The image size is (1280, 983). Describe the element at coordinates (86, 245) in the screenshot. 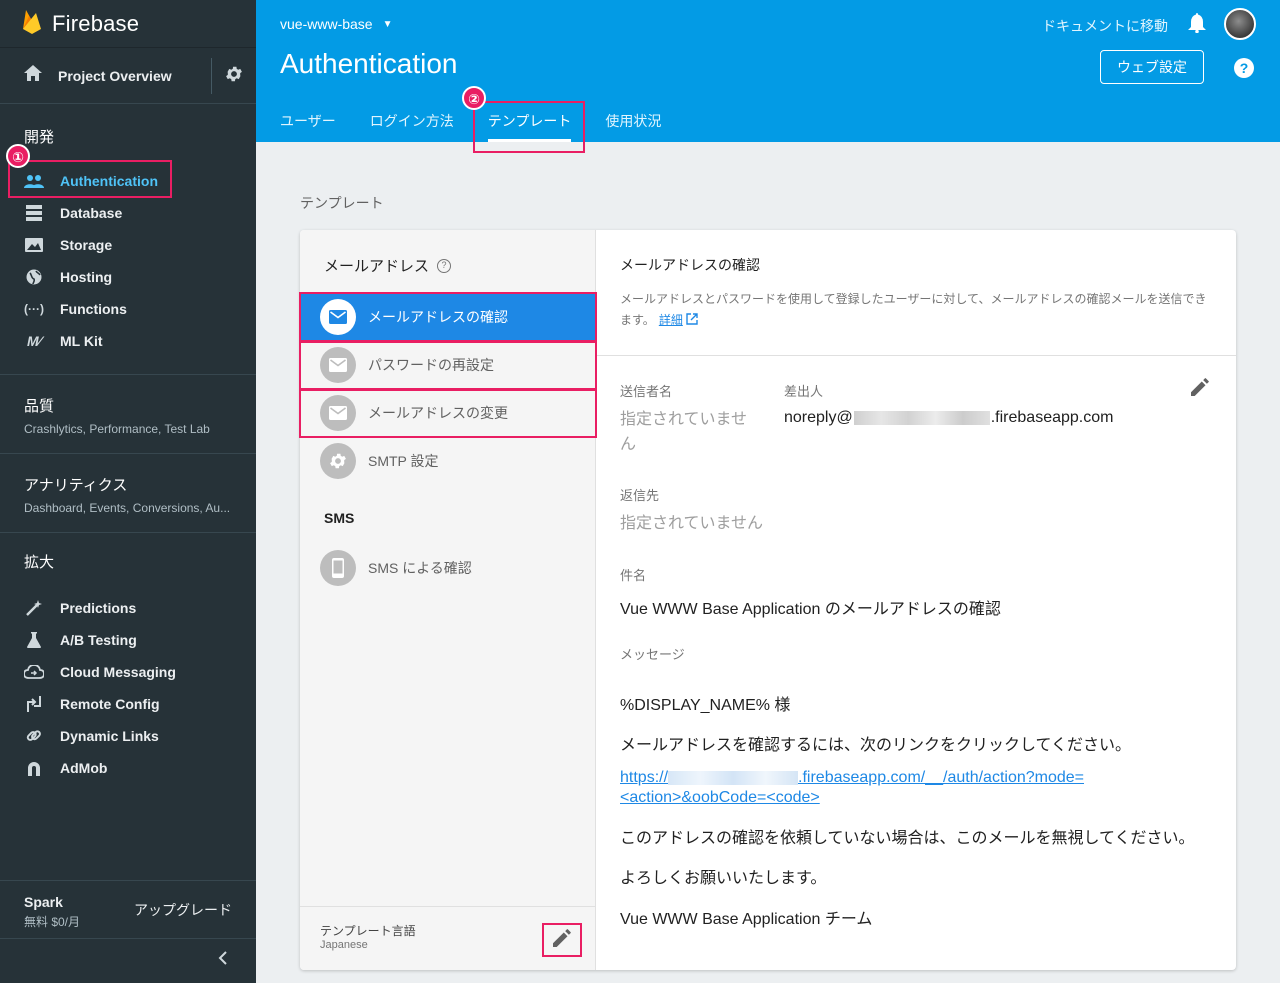

I see `sidebar-item-label: Storage` at that location.